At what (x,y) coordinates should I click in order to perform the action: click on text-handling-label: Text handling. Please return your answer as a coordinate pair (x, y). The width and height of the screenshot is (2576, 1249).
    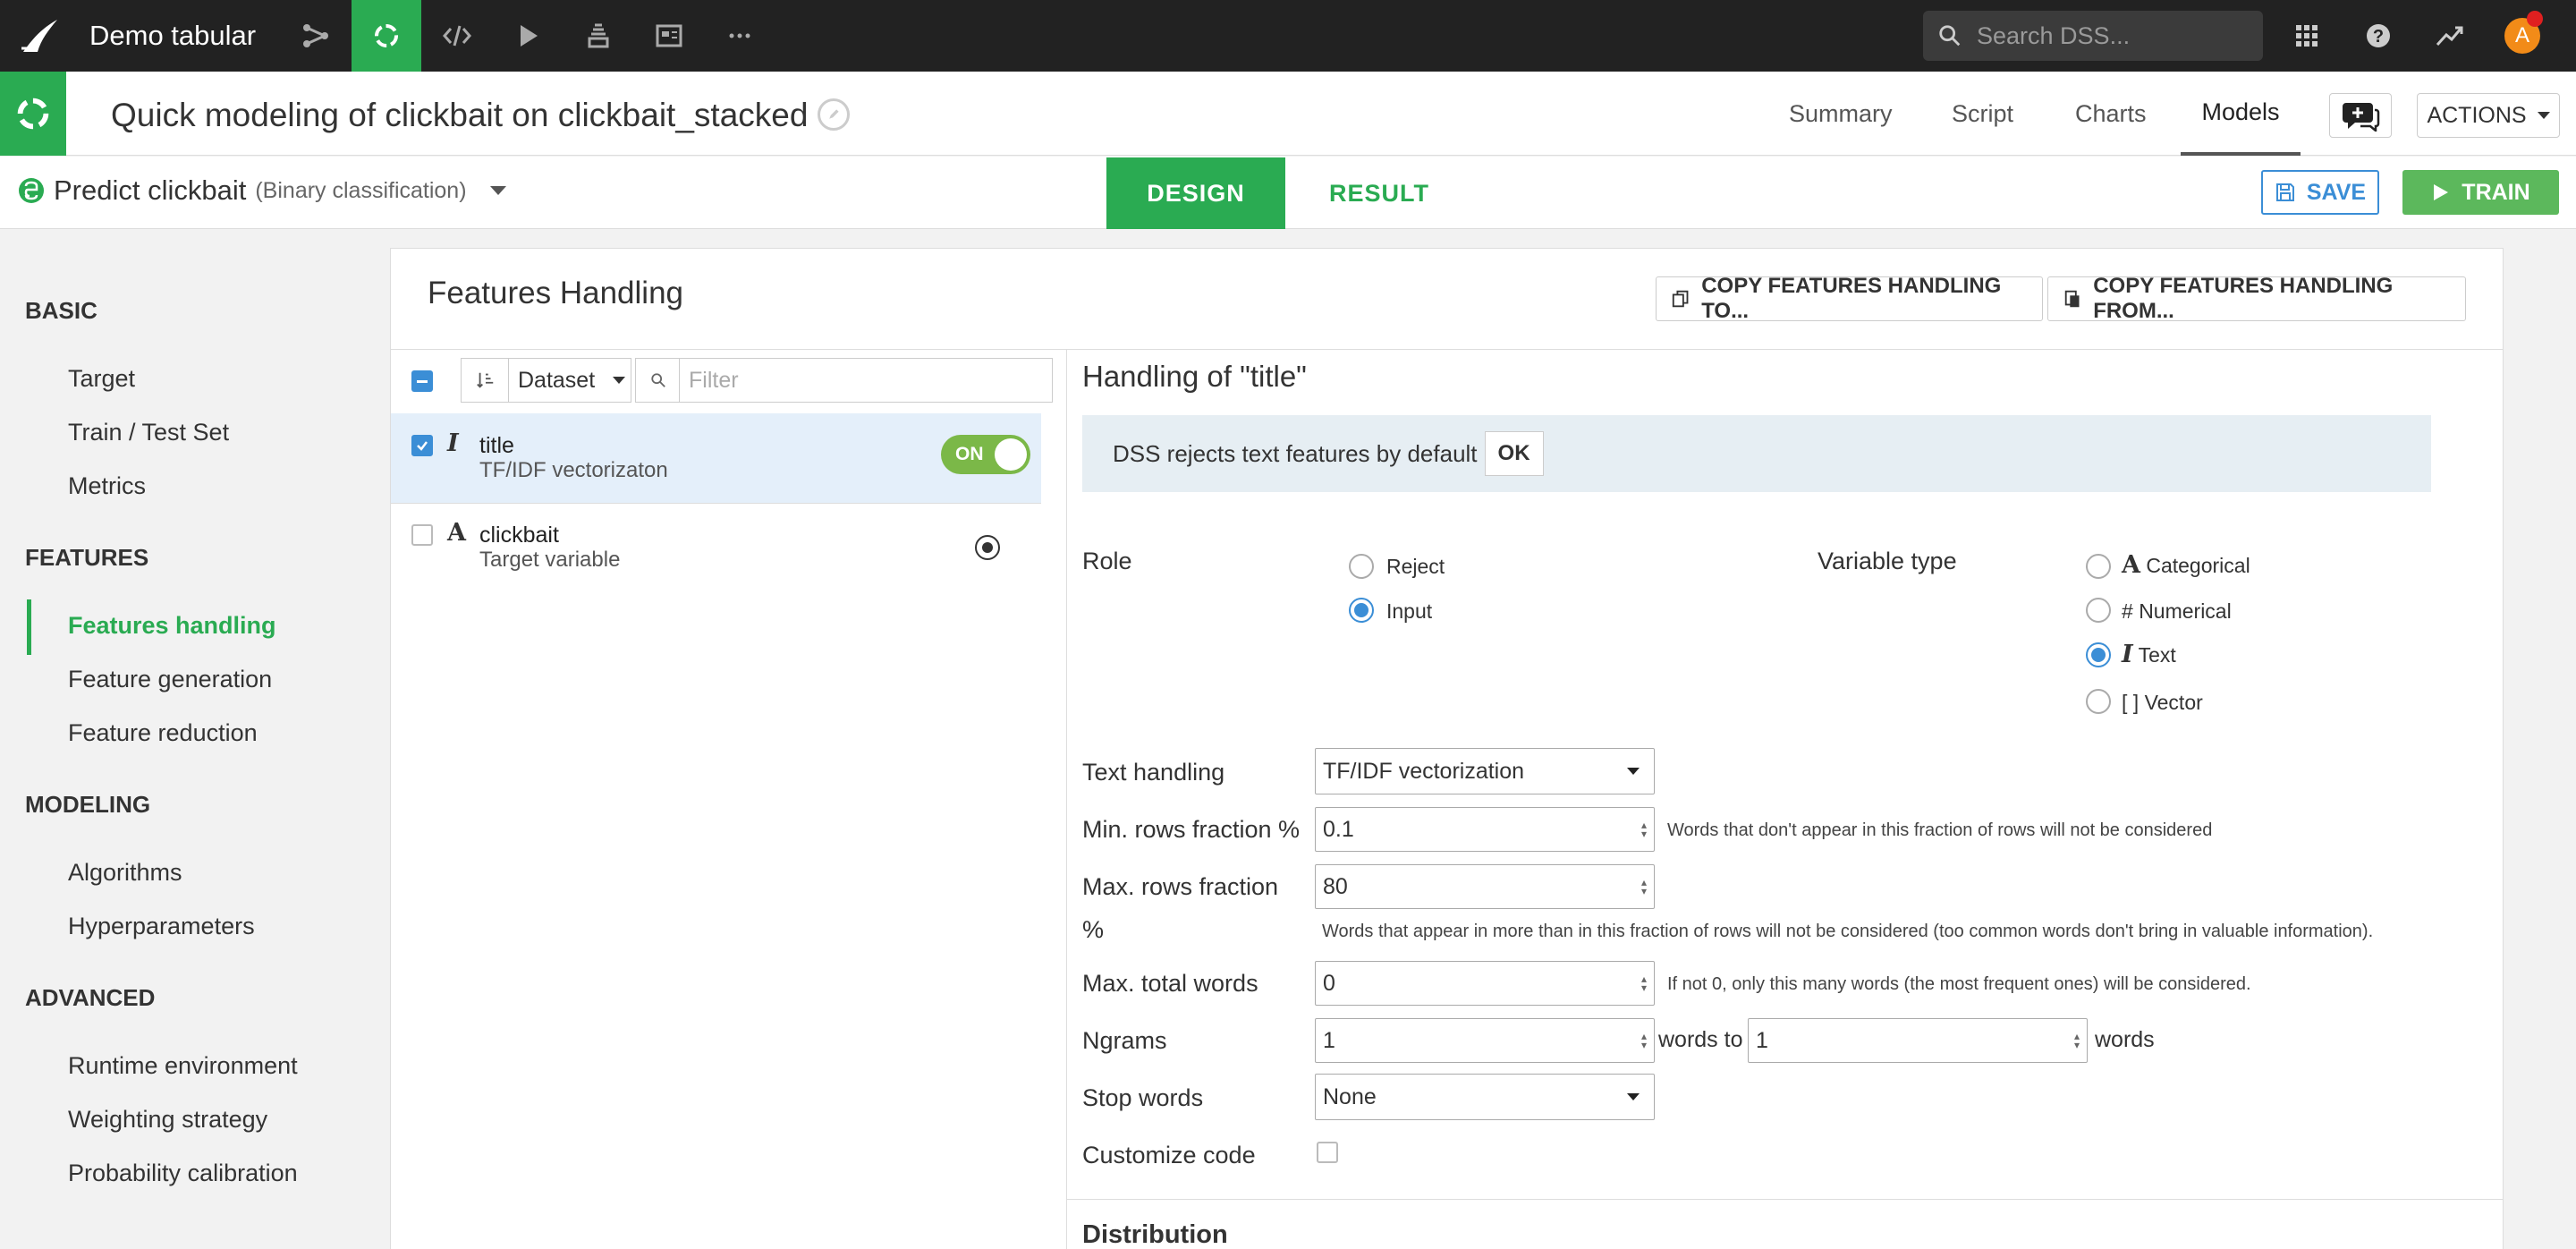
    Looking at the image, I should click on (1153, 773).